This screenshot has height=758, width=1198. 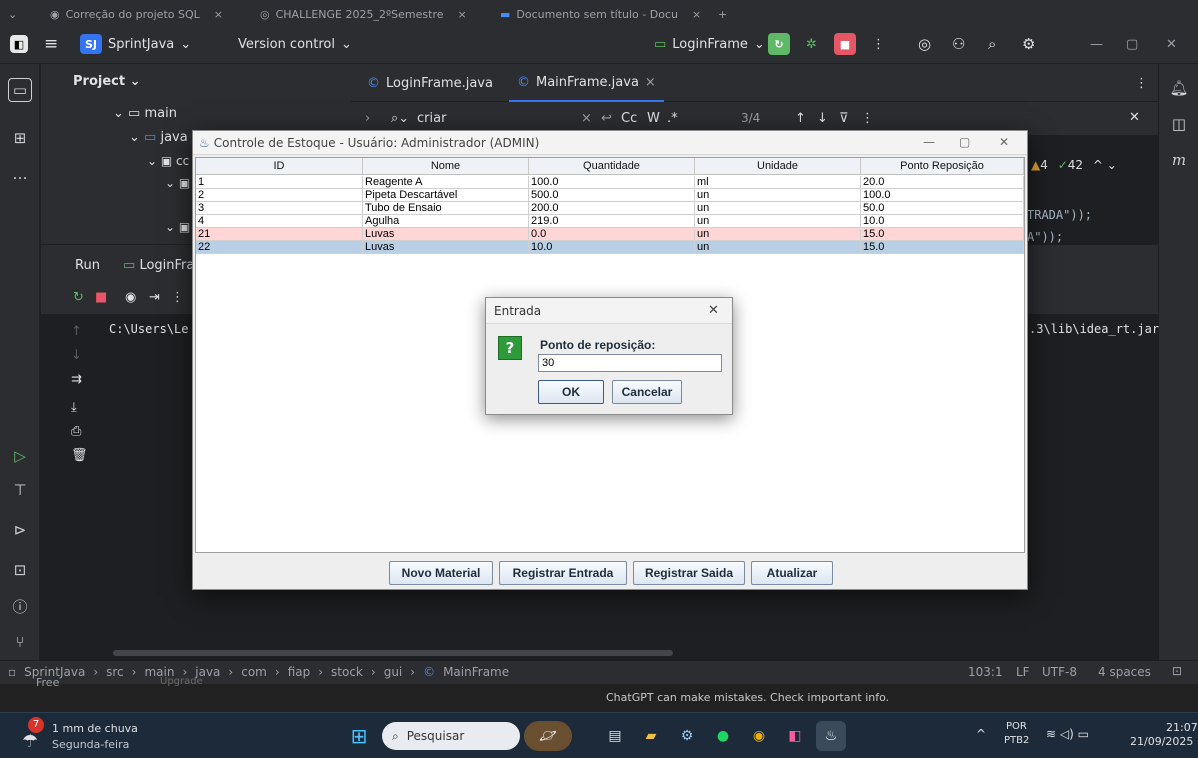 What do you see at coordinates (20, 90) in the screenshot?
I see `project-folder-icon: ▭` at bounding box center [20, 90].